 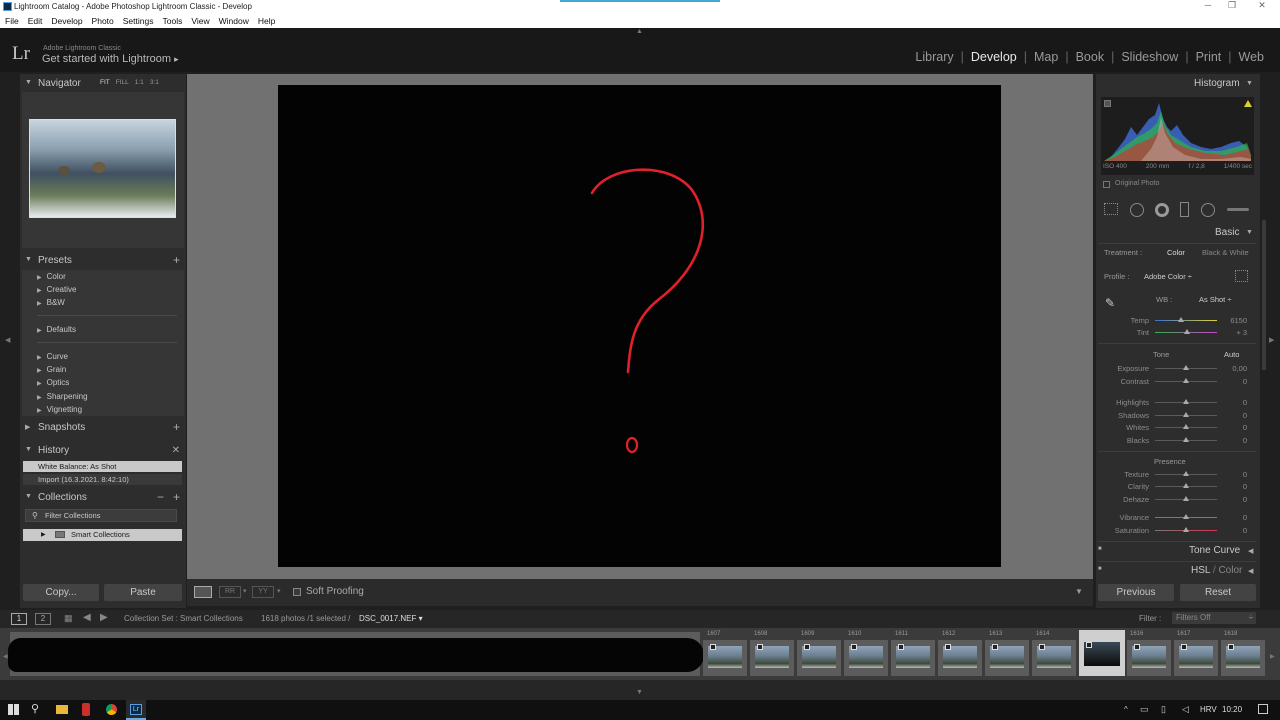 I want to click on zoom-3-1: 3:1, so click(x=154, y=82).